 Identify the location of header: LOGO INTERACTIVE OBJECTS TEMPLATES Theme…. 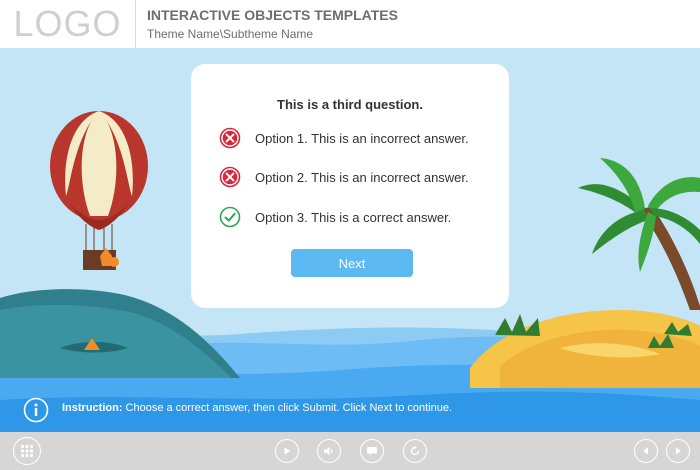
(350, 24).